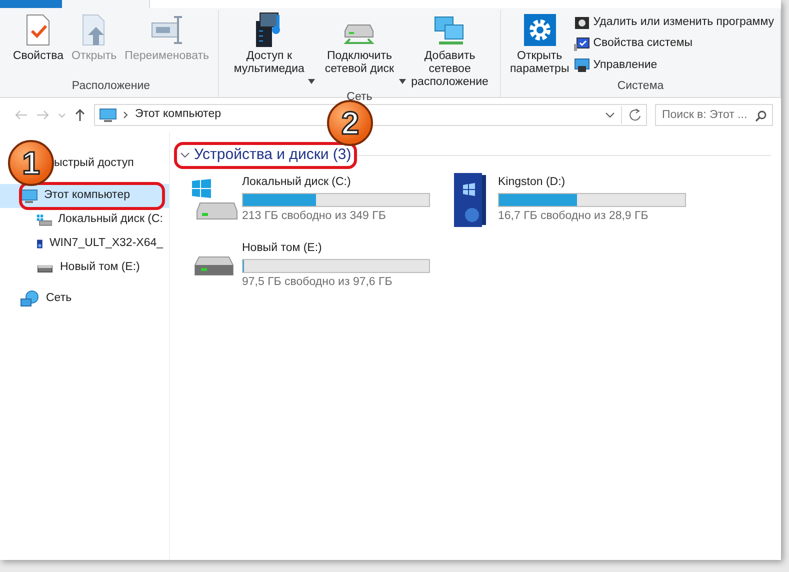 The image size is (789, 572). Describe the element at coordinates (167, 30) in the screenshot. I see `rename-icon` at that location.